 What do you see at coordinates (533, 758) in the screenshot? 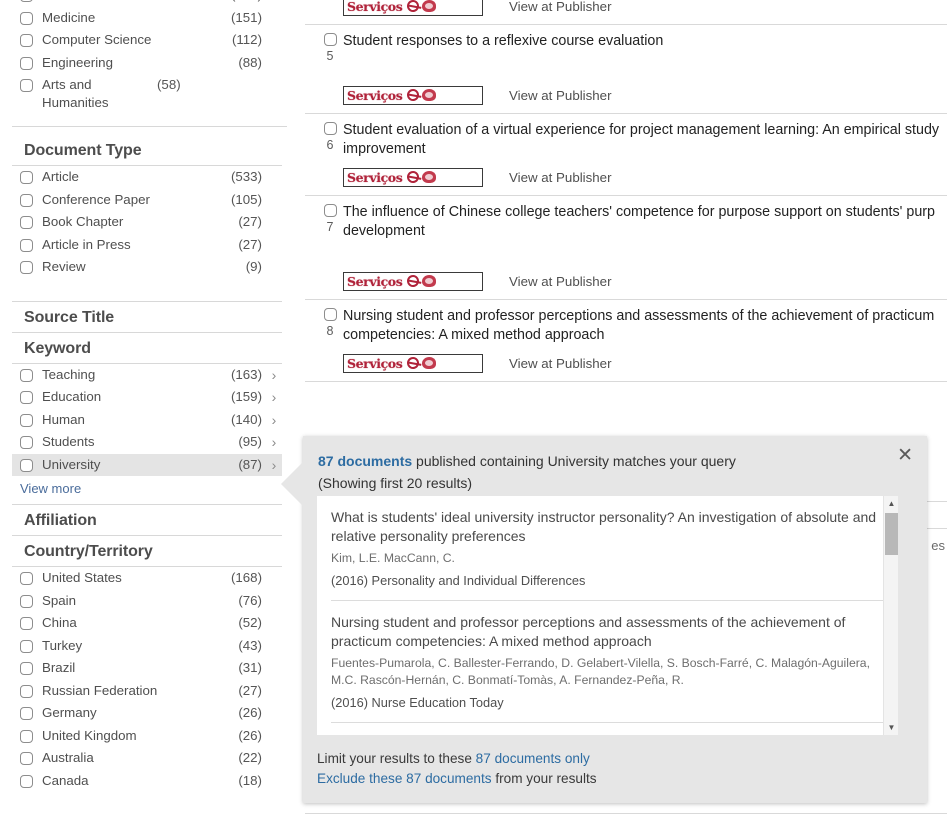
I see `limit-results-link: 87 documents only` at bounding box center [533, 758].